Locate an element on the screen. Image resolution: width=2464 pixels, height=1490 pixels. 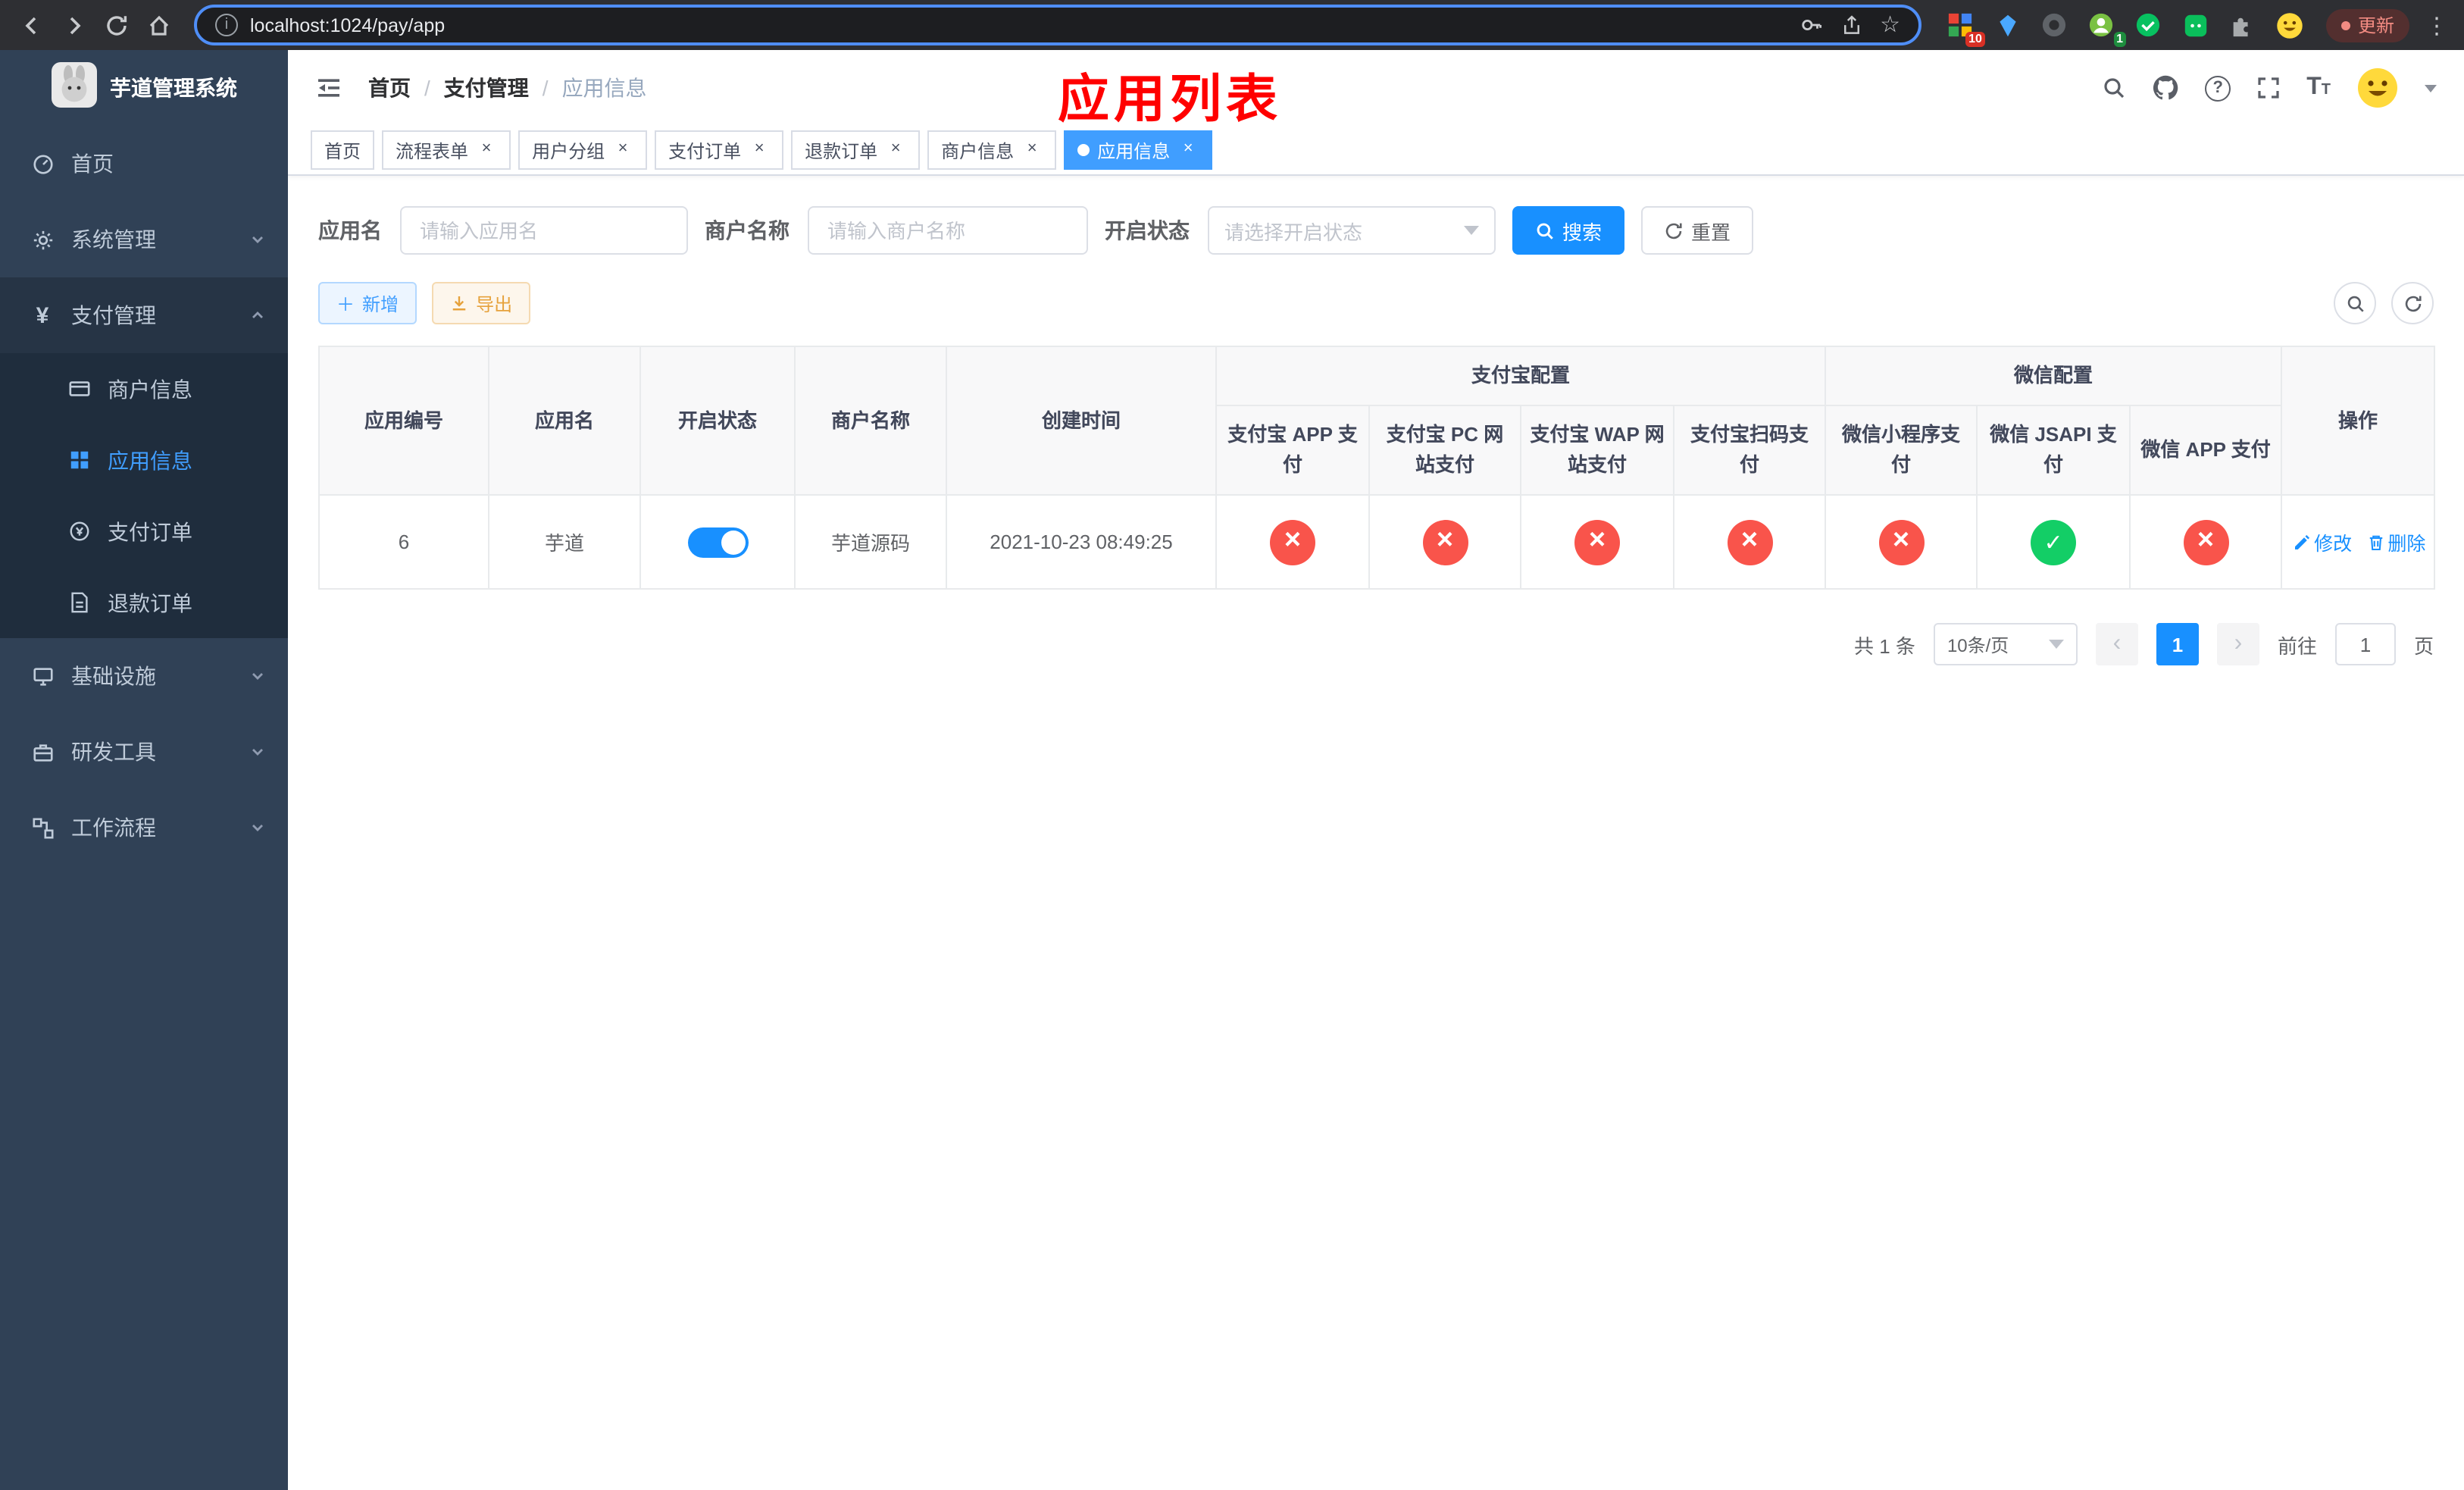
tab-label: 商户信息 is located at coordinates (978, 150).